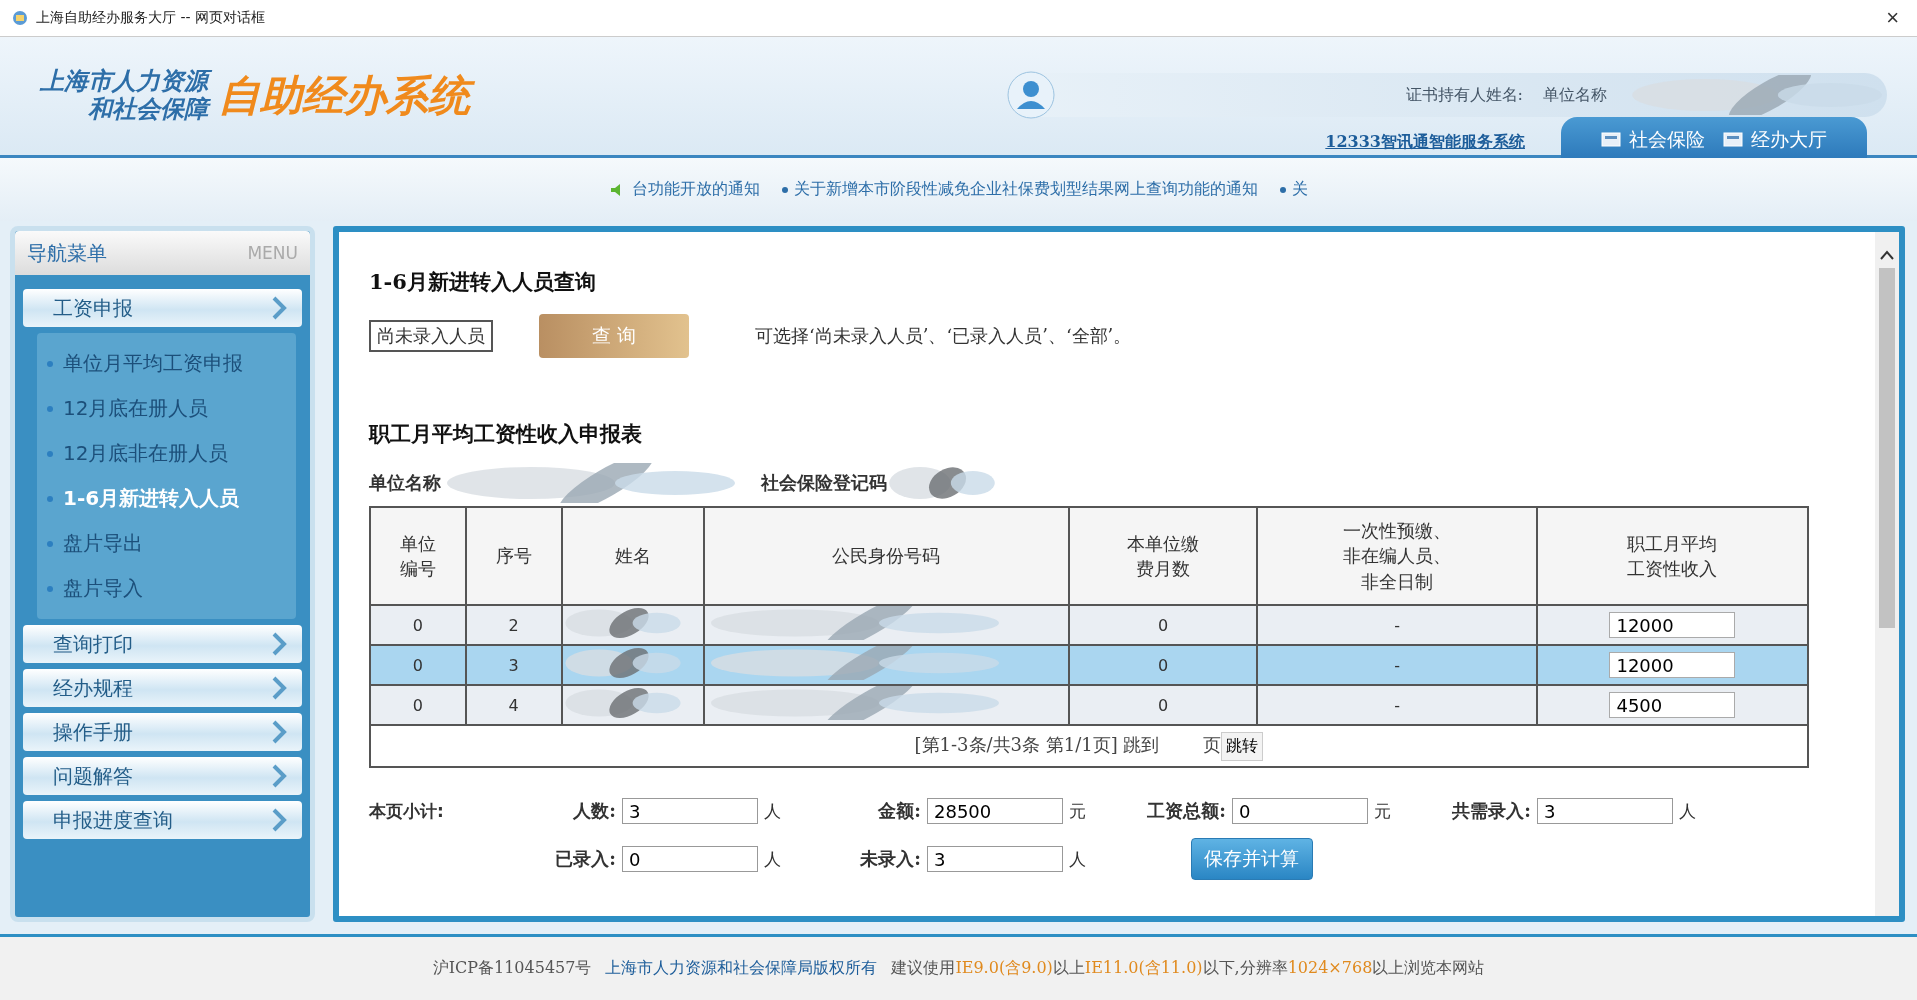 Image resolution: width=1917 pixels, height=1000 pixels. I want to click on field-label: 工资总额:, so click(1186, 811).